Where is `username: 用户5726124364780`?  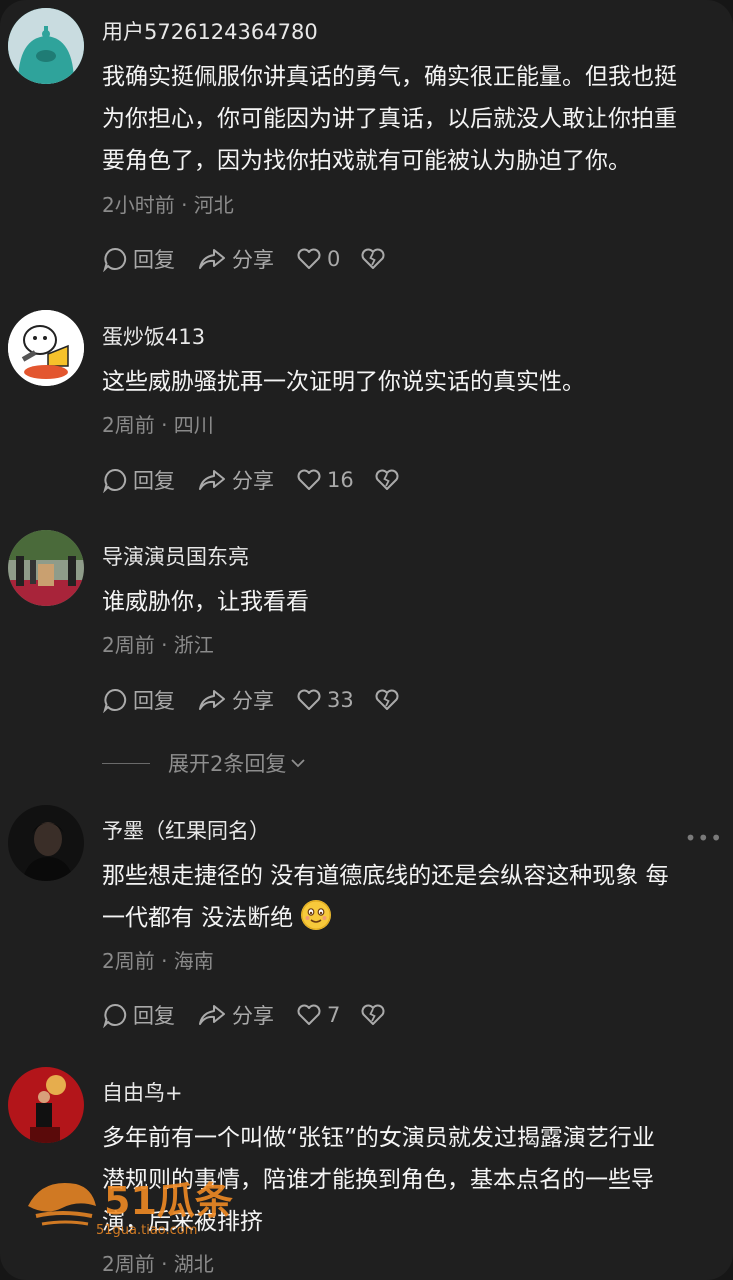 username: 用户5726124364780 is located at coordinates (210, 31).